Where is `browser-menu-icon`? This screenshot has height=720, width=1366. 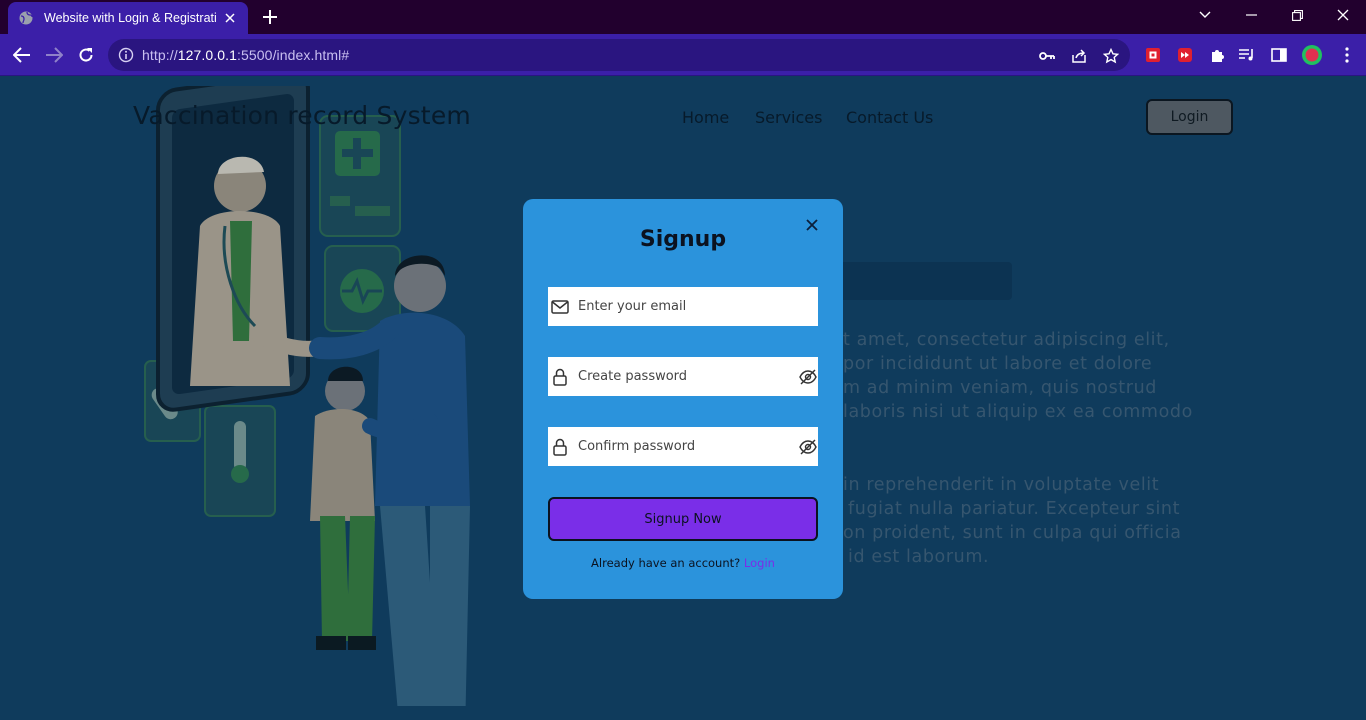
browser-menu-icon is located at coordinates (1347, 55).